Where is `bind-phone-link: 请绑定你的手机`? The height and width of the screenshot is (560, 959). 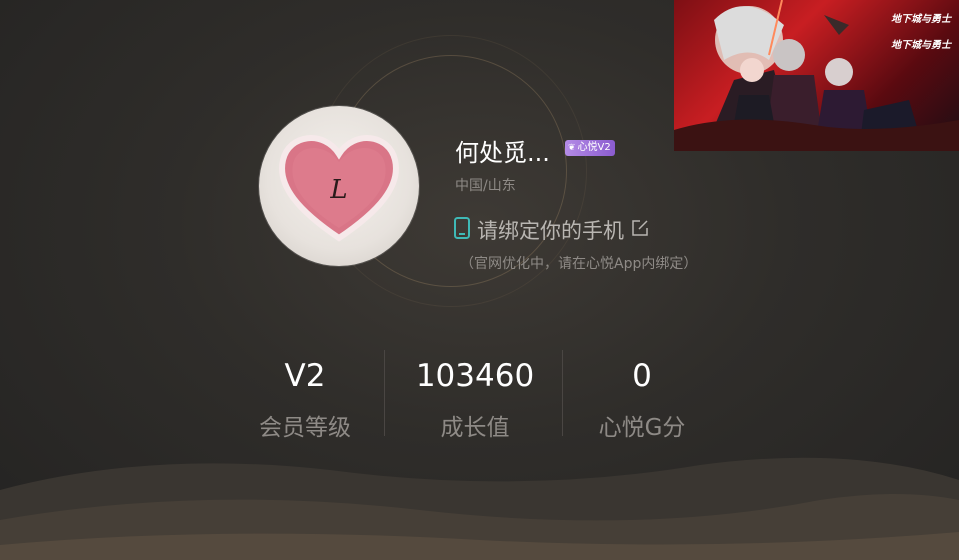 bind-phone-link: 请绑定你的手机 is located at coordinates (551, 230).